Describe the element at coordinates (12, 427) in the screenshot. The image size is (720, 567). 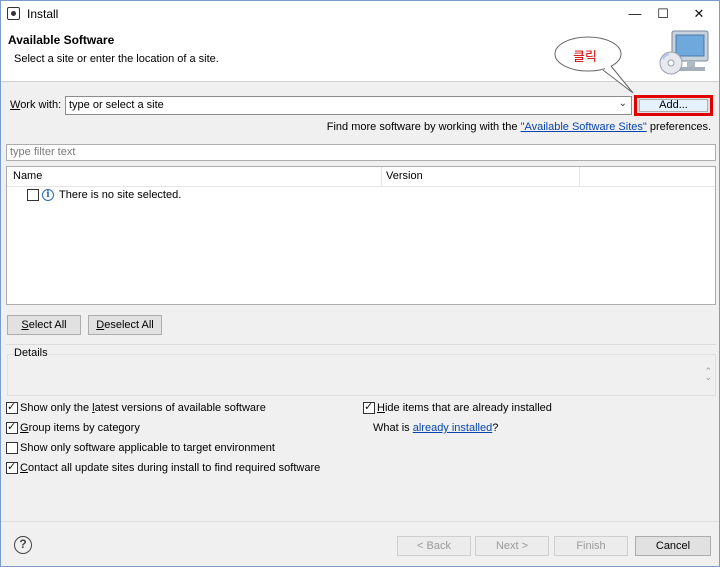
I see `group-by-category-checkbox` at that location.